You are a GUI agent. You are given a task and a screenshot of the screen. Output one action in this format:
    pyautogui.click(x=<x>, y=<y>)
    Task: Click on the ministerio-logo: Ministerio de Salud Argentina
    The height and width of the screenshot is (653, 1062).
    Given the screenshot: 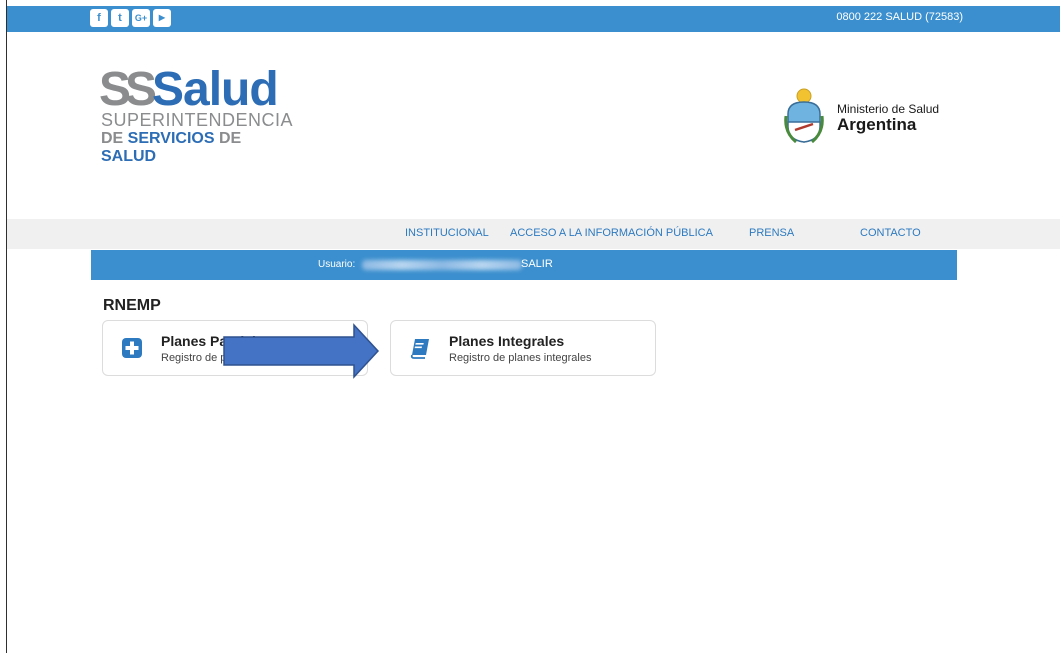 What is the action you would take?
    pyautogui.click(x=874, y=116)
    